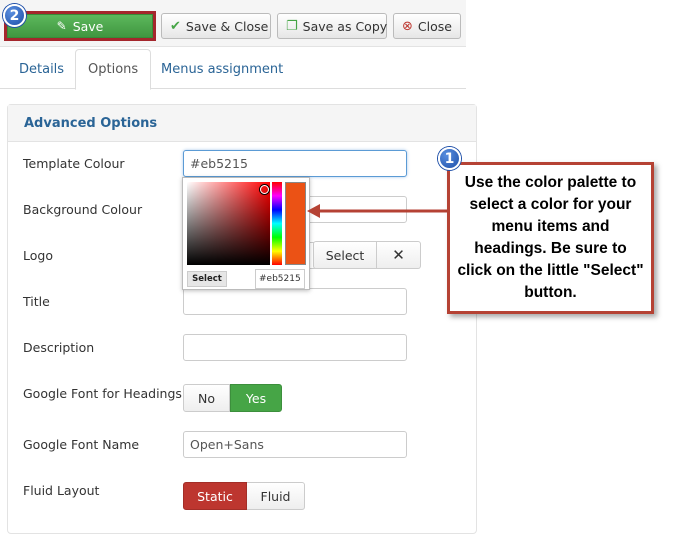  What do you see at coordinates (399, 255) in the screenshot?
I see `clear-icon: ✕` at bounding box center [399, 255].